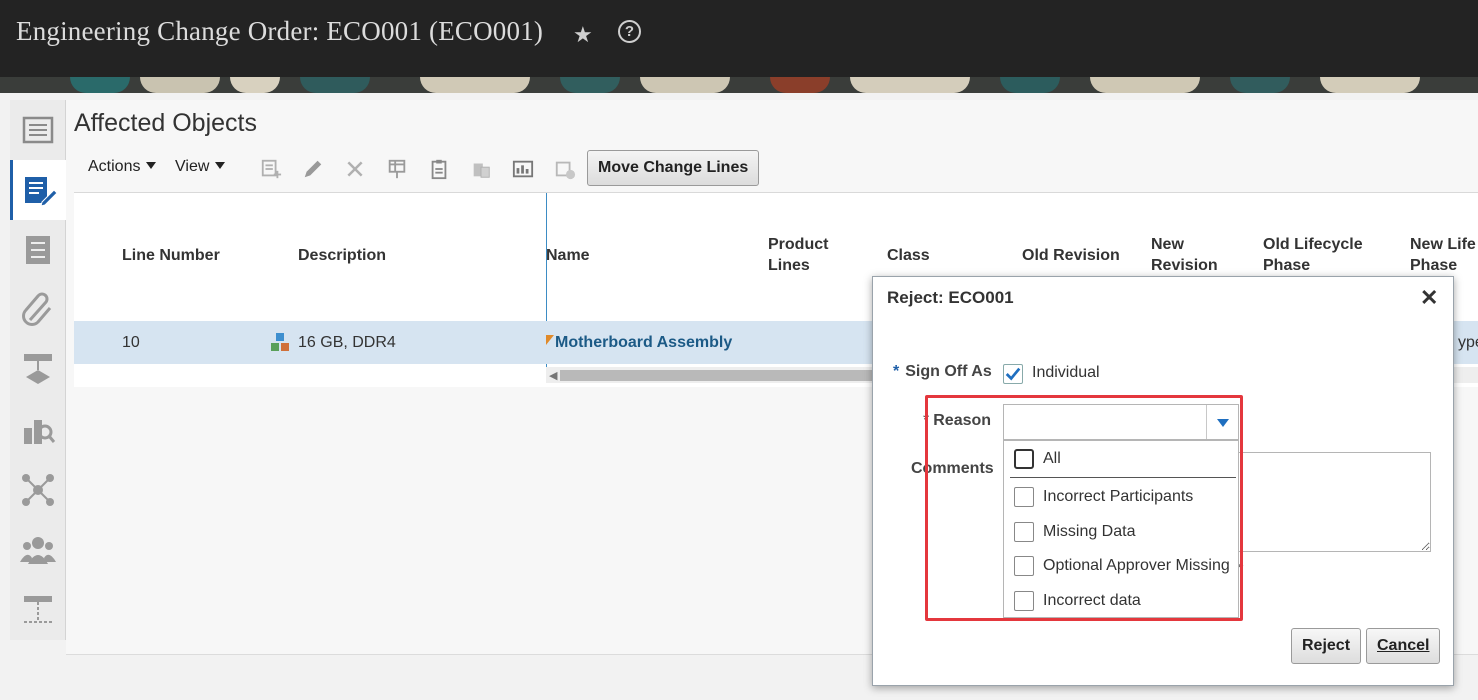 This screenshot has height=700, width=1478. Describe the element at coordinates (720, 375) in the screenshot. I see `scrollbar-thumb` at that location.